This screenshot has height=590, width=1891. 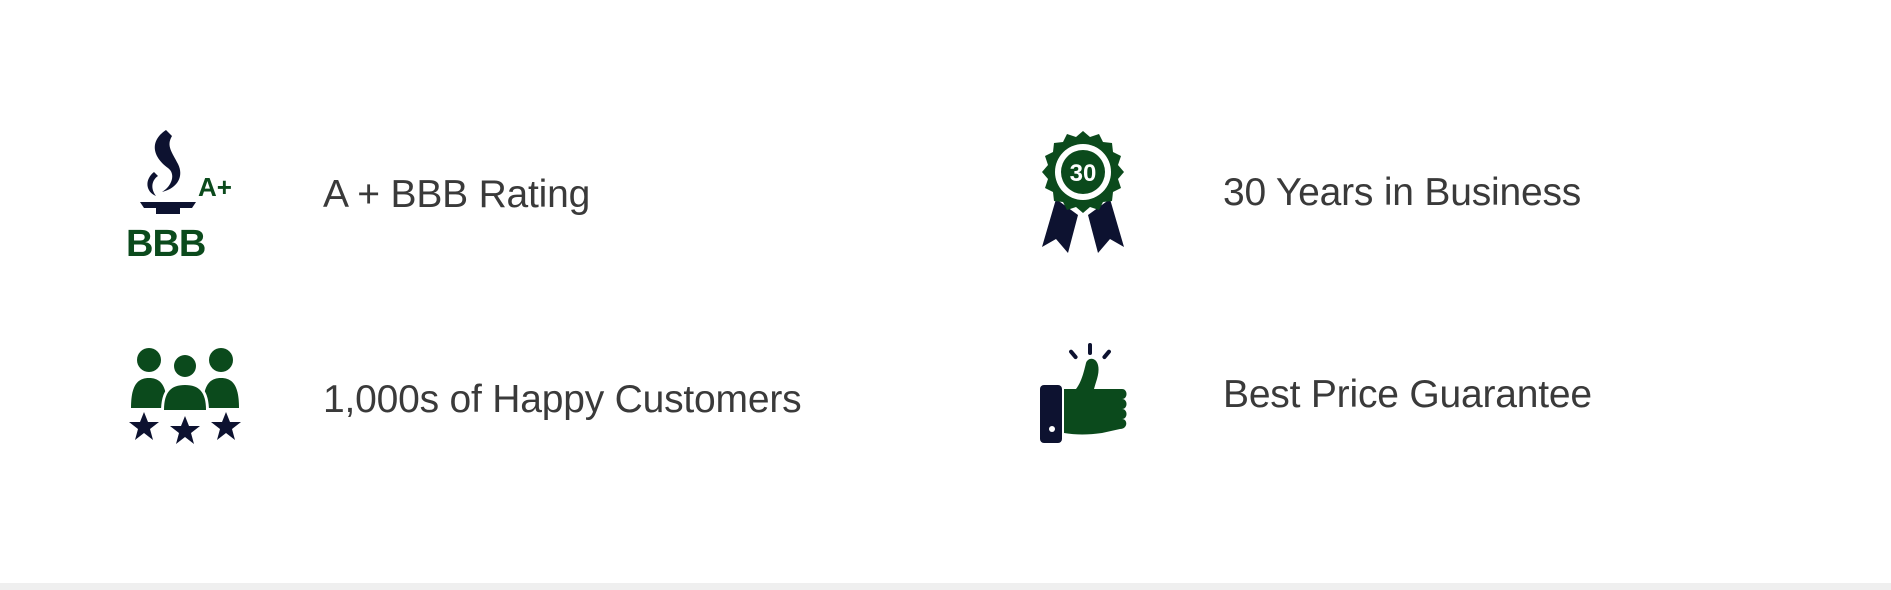 I want to click on thumbs-up-icon, so click(x=1083, y=393).